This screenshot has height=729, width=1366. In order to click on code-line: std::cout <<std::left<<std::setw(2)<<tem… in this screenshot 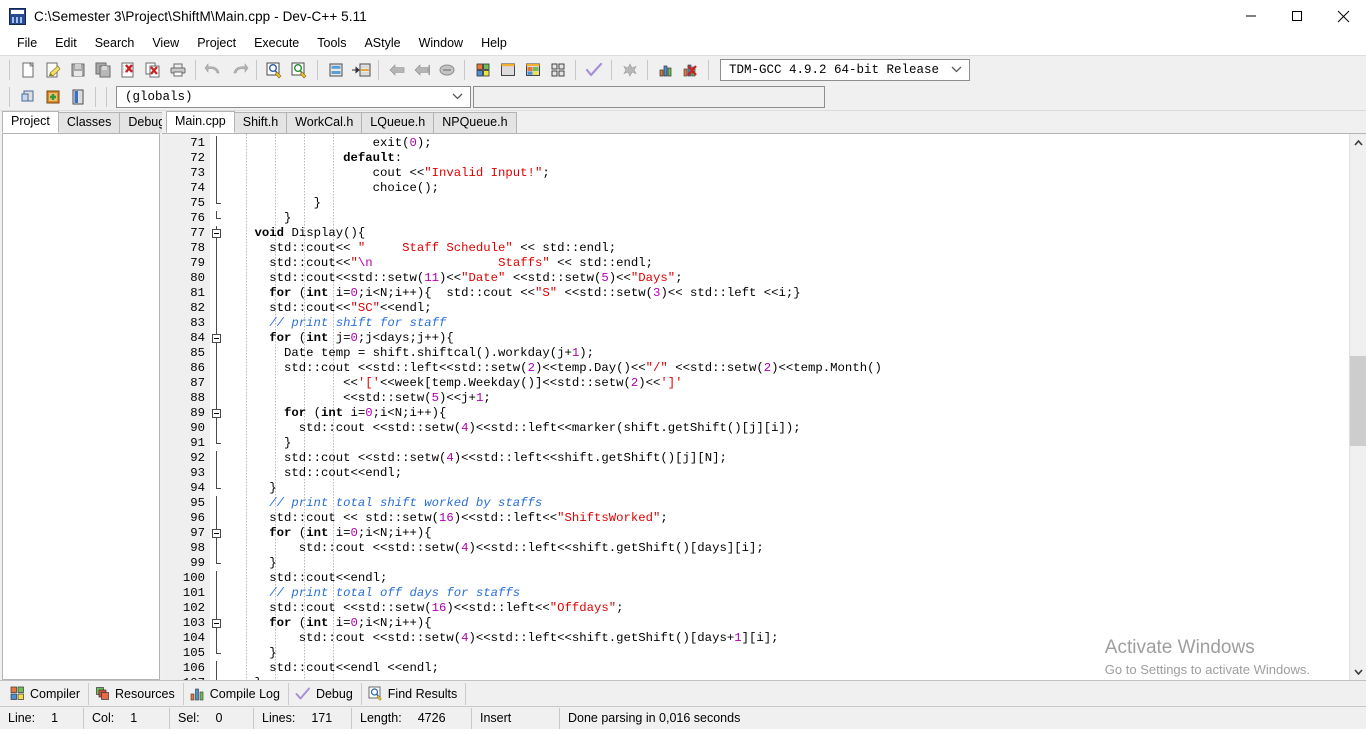, I will do `click(786, 368)`.